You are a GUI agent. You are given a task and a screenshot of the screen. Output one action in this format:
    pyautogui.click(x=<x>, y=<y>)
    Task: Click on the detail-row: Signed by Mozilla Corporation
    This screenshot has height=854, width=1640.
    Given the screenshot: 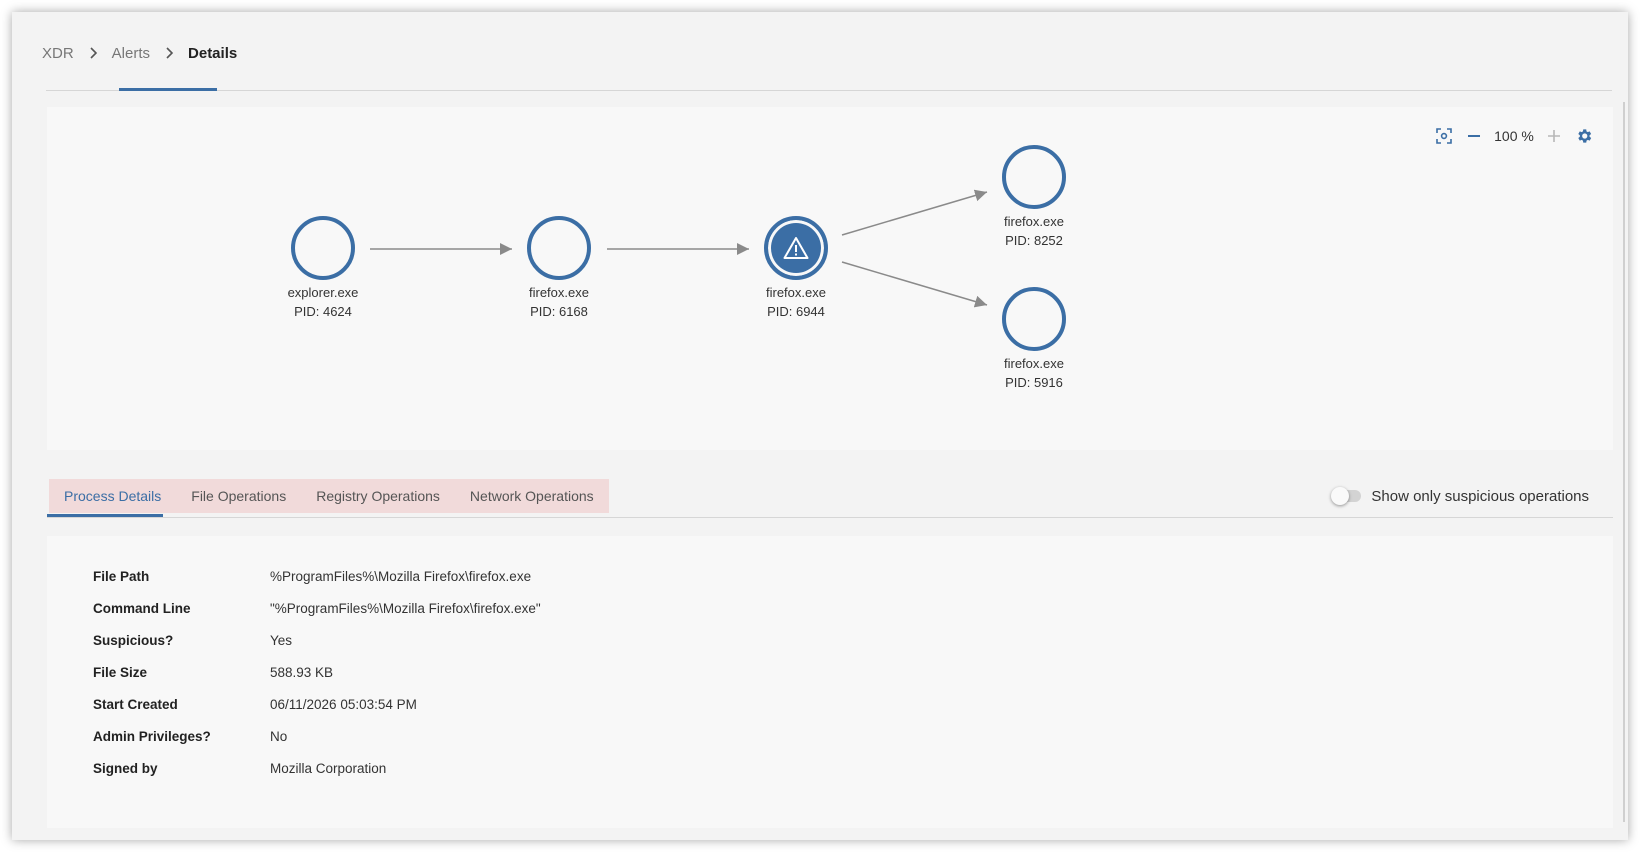 What is the action you would take?
    pyautogui.click(x=317, y=768)
    